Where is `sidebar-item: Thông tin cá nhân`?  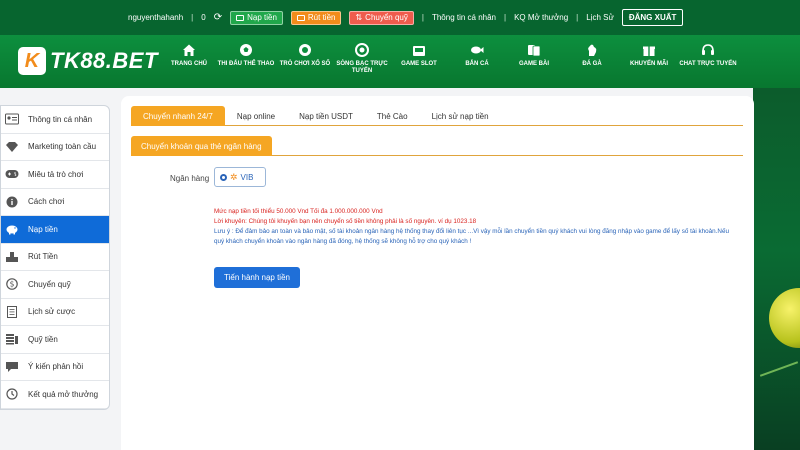
sidebar-item: Thông tin cá nhân is located at coordinates (55, 120).